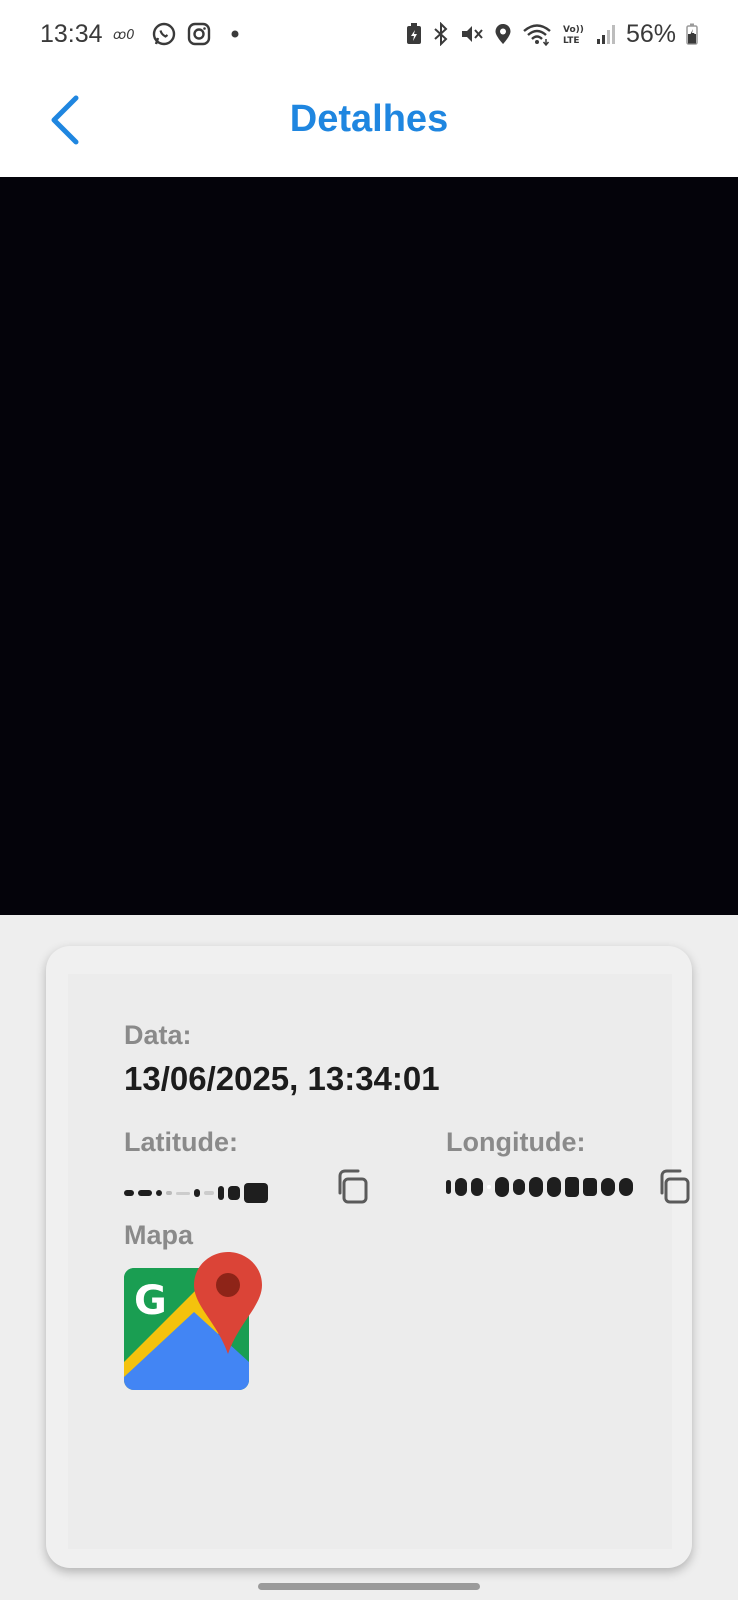 Image resolution: width=738 pixels, height=1600 pixels. I want to click on location-icon, so click(503, 34).